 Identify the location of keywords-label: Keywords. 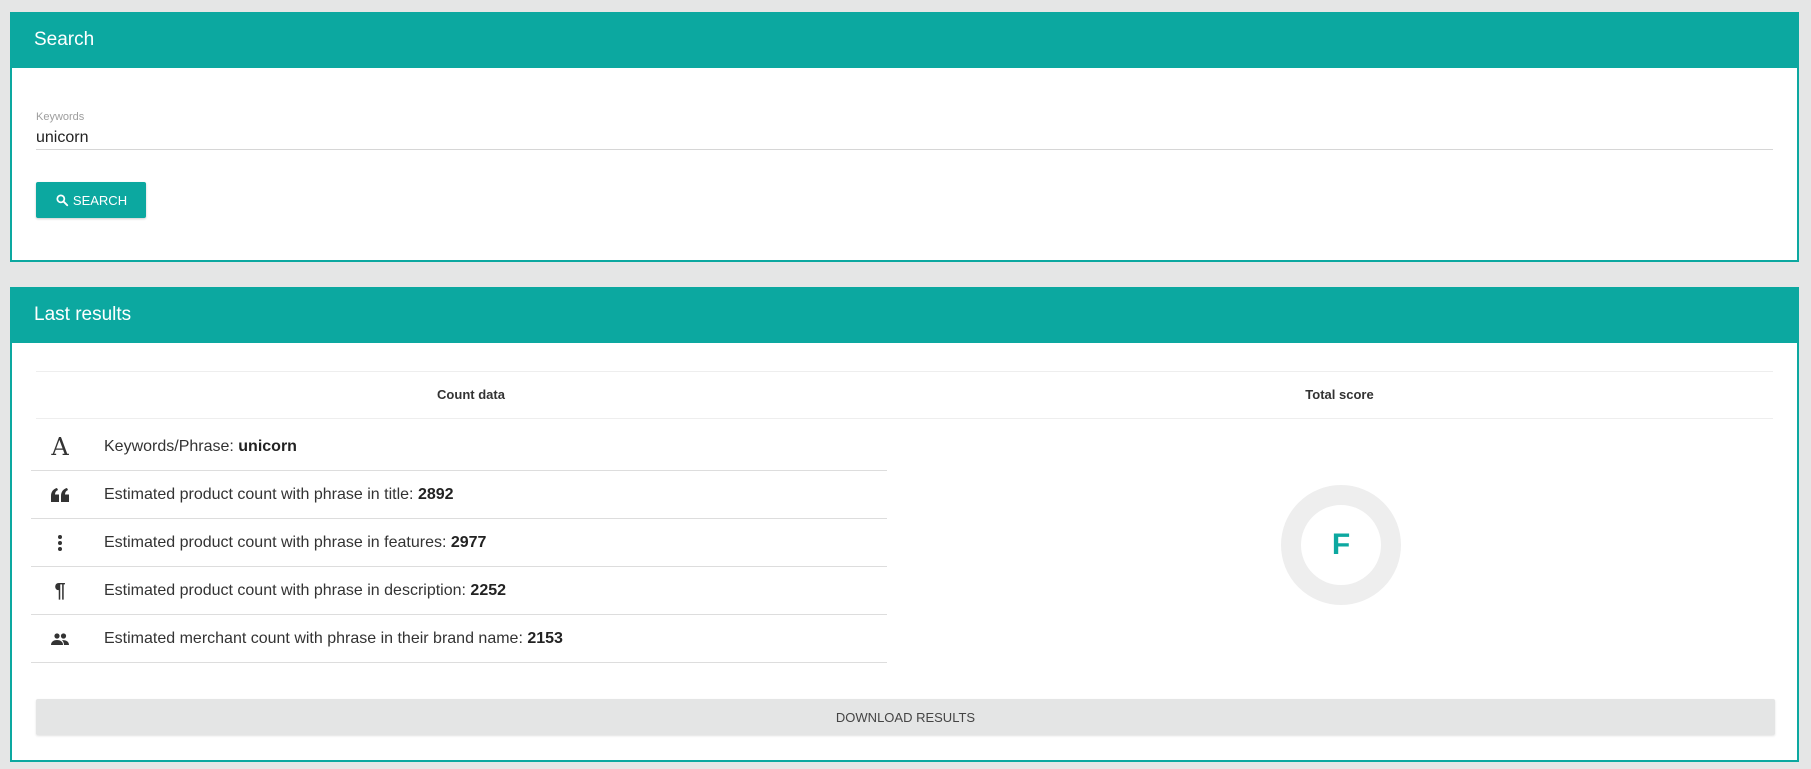
(60, 117).